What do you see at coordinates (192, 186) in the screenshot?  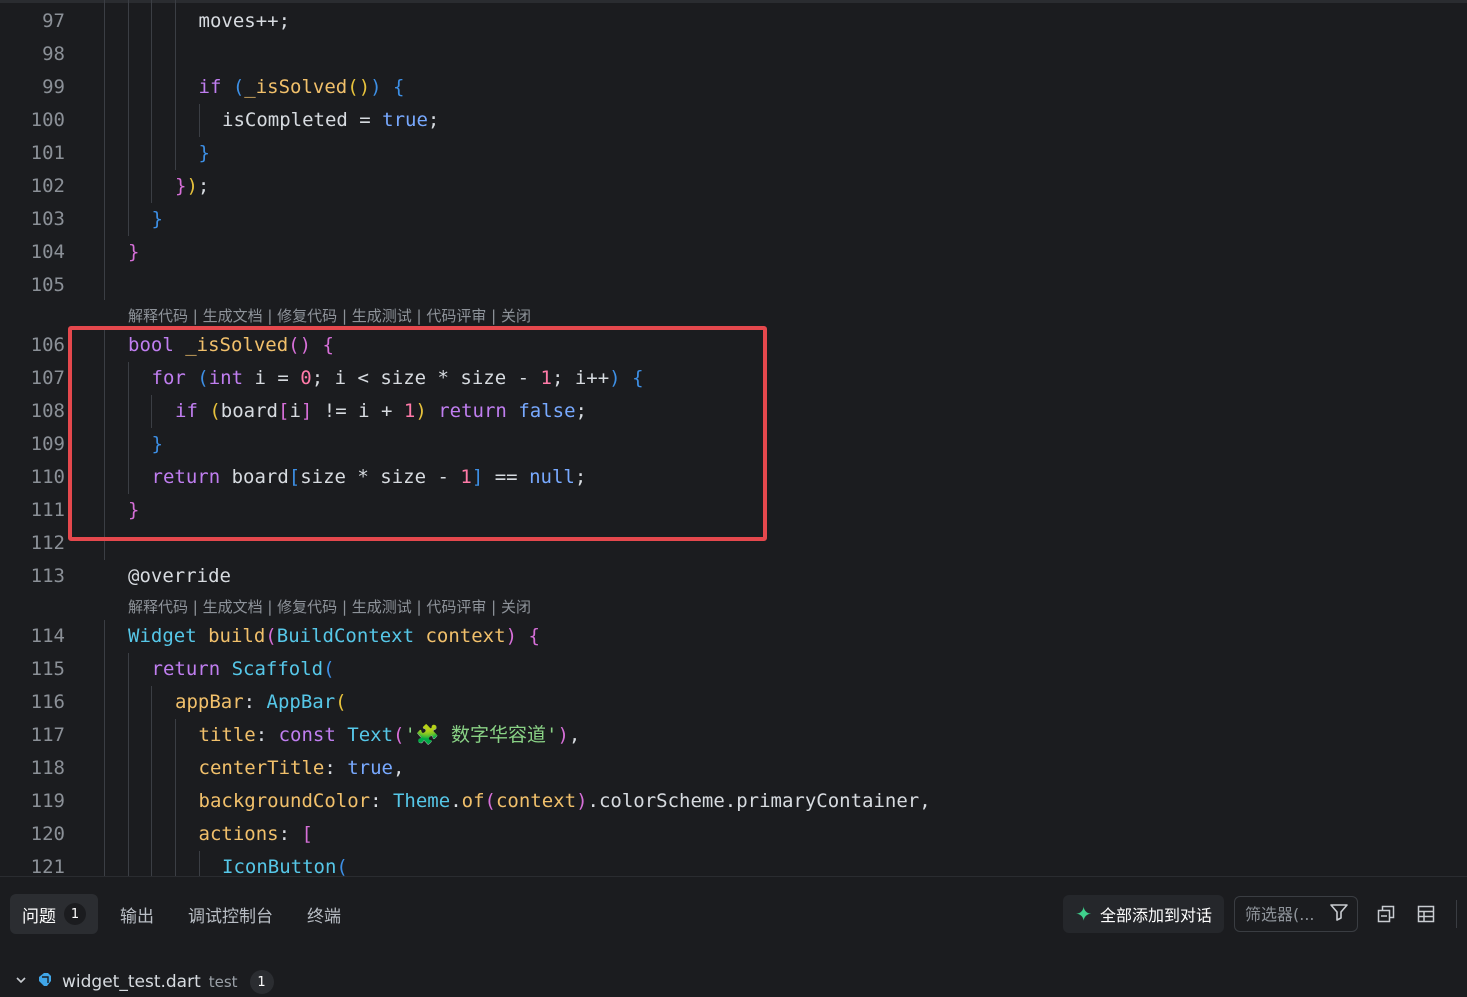 I see `code-text: });` at bounding box center [192, 186].